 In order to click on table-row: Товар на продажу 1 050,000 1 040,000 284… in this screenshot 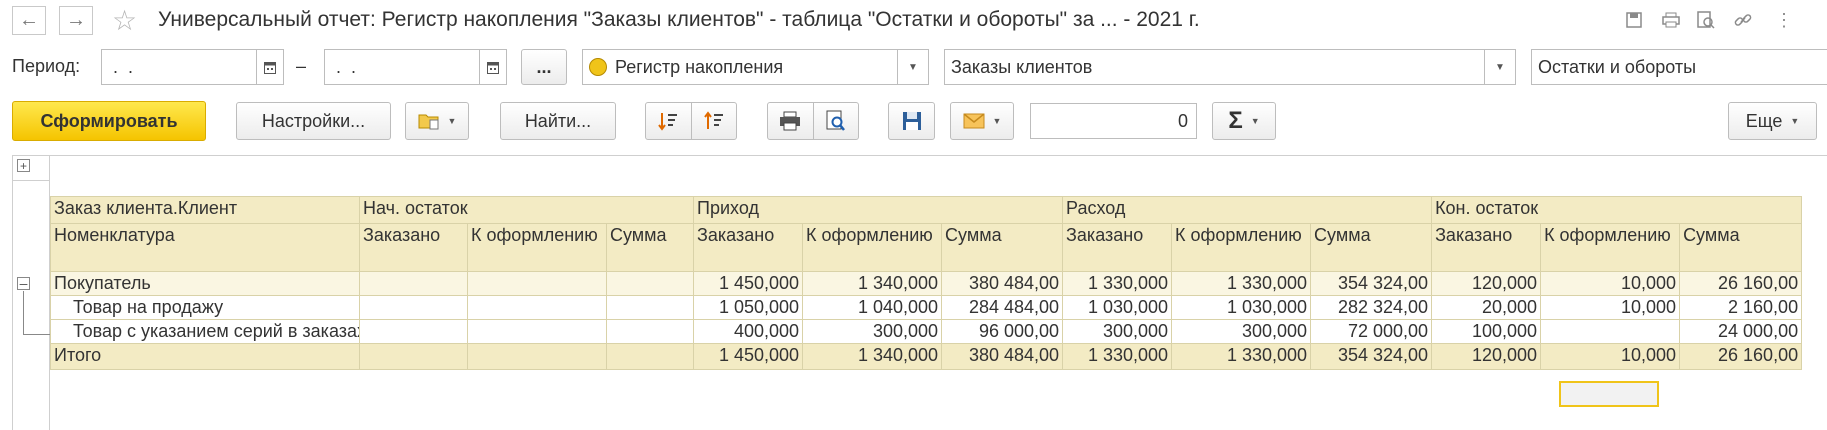, I will do `click(926, 307)`.